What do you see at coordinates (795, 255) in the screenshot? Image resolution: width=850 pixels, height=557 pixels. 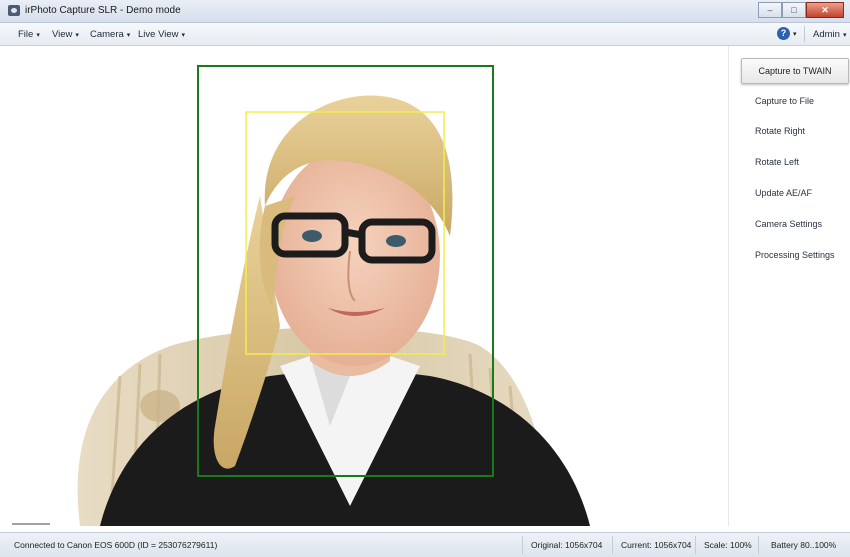 I see `processing-settings-button: Processing Settings` at bounding box center [795, 255].